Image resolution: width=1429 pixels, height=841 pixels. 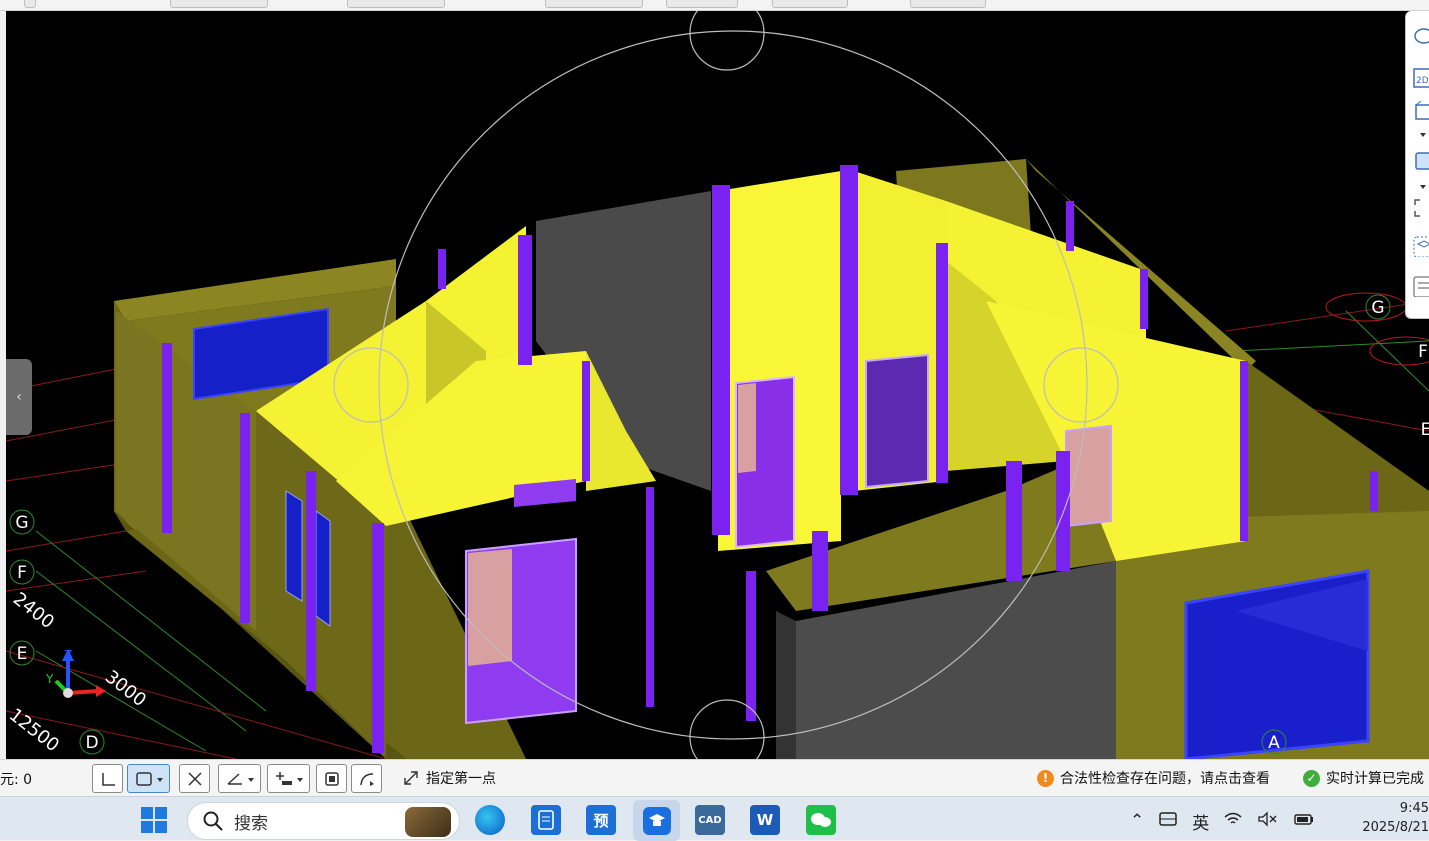 What do you see at coordinates (91, 743) in the screenshot?
I see `axis-label-left: D` at bounding box center [91, 743].